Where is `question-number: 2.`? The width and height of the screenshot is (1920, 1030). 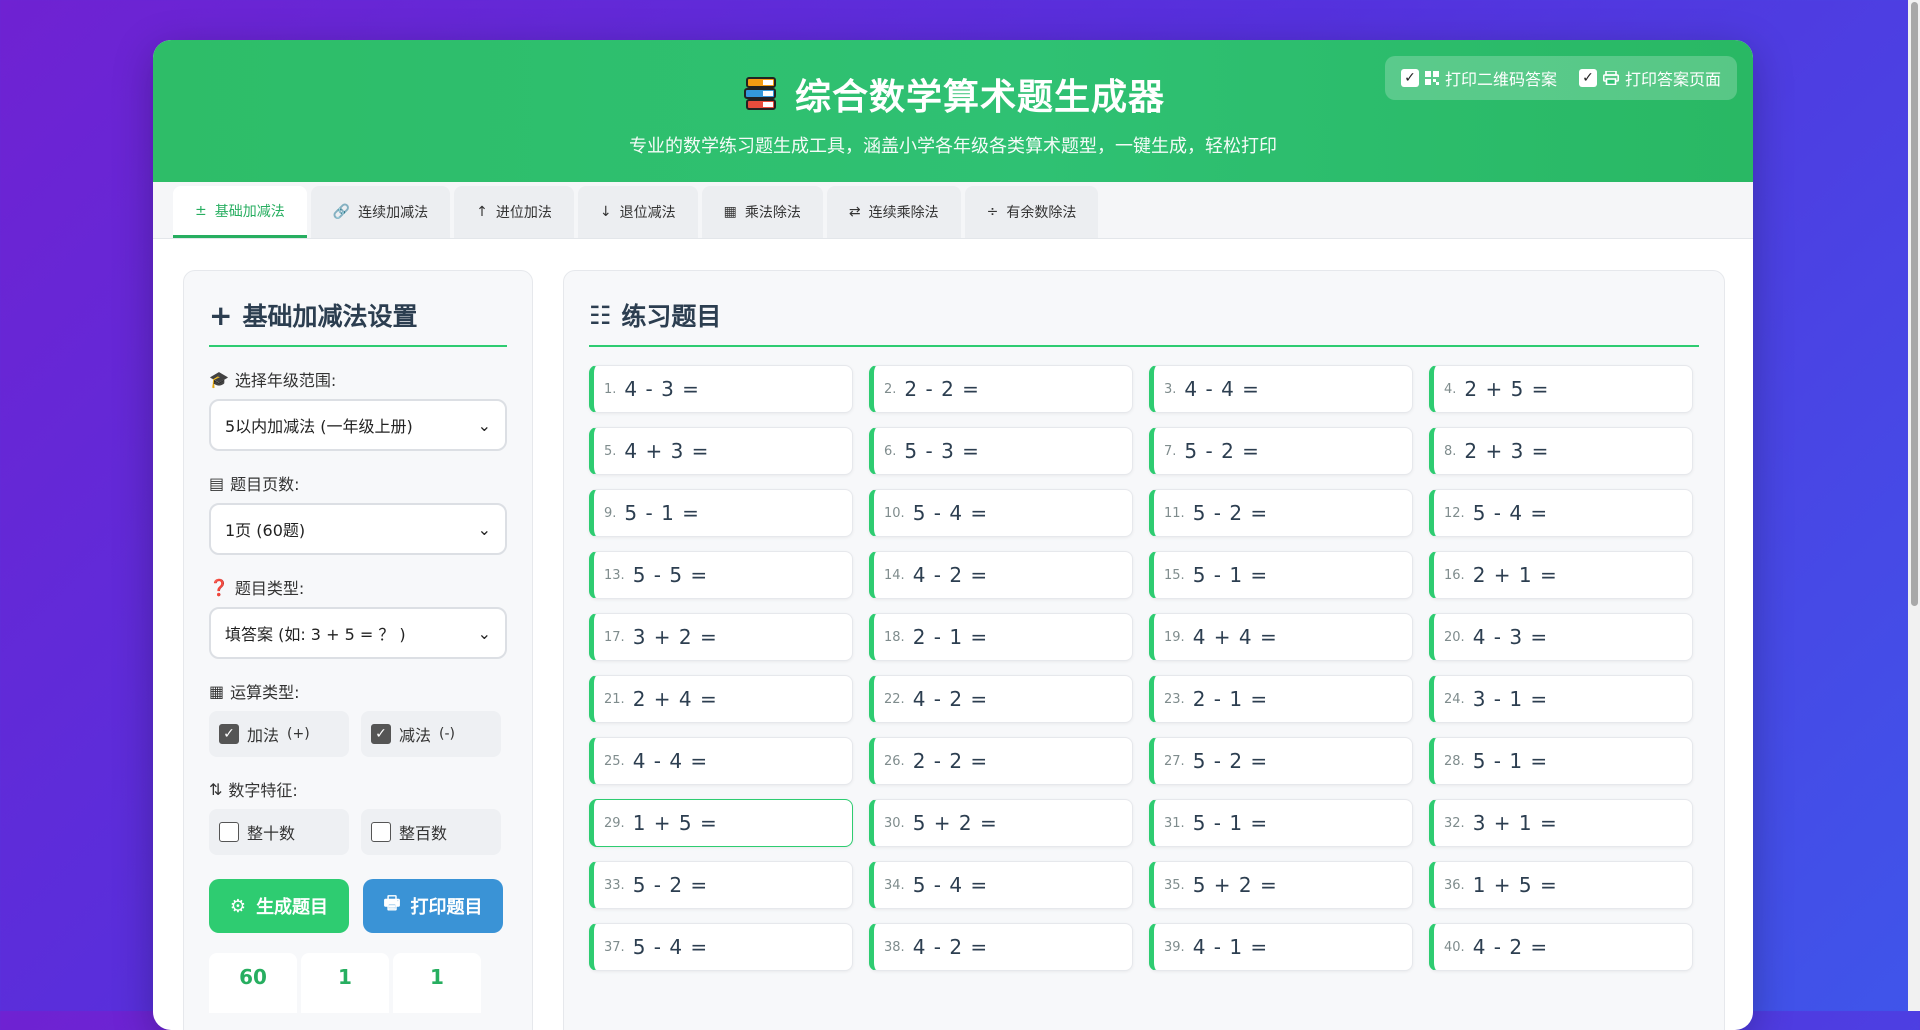 question-number: 2. is located at coordinates (890, 389).